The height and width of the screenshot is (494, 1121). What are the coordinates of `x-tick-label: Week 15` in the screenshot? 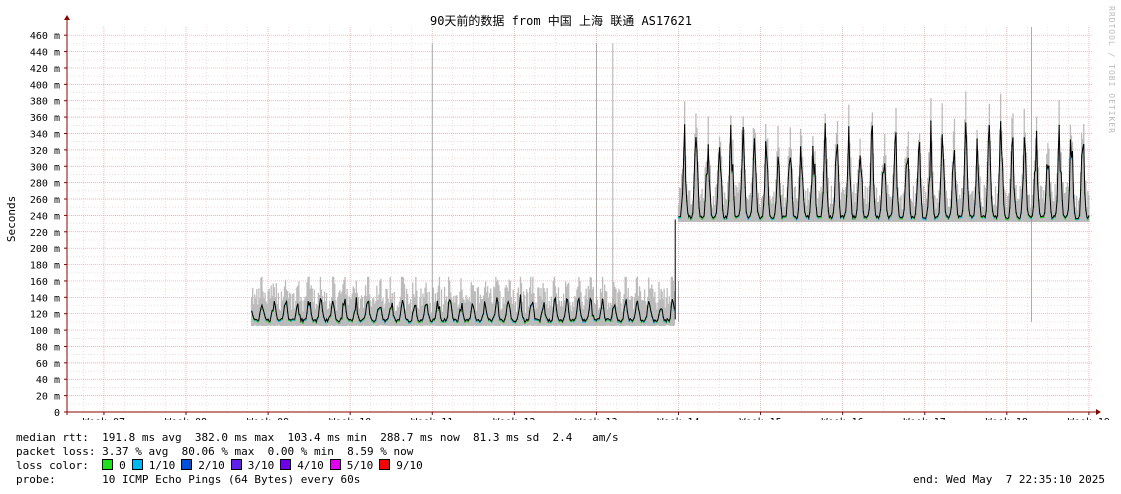 It's located at (760, 418).